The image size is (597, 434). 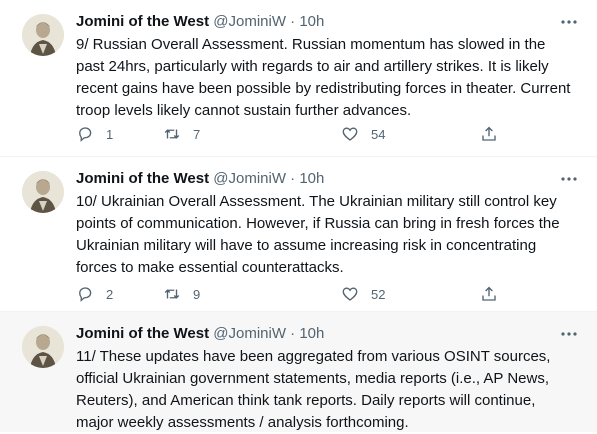 What do you see at coordinates (94, 134) in the screenshot?
I see `reply-button: 1` at bounding box center [94, 134].